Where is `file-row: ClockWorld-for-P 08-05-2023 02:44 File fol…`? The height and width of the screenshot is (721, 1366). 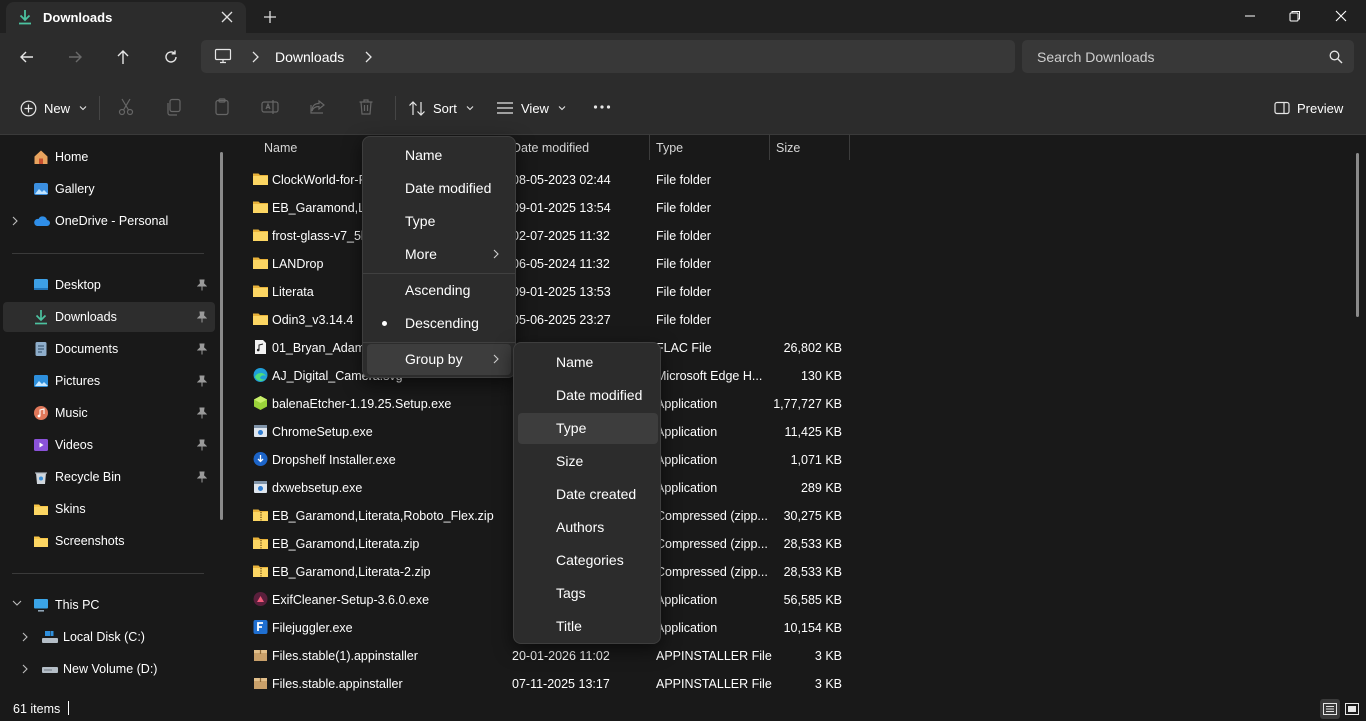 file-row: ClockWorld-for-P 08-05-2023 02:44 File fol… is located at coordinates (543, 179).